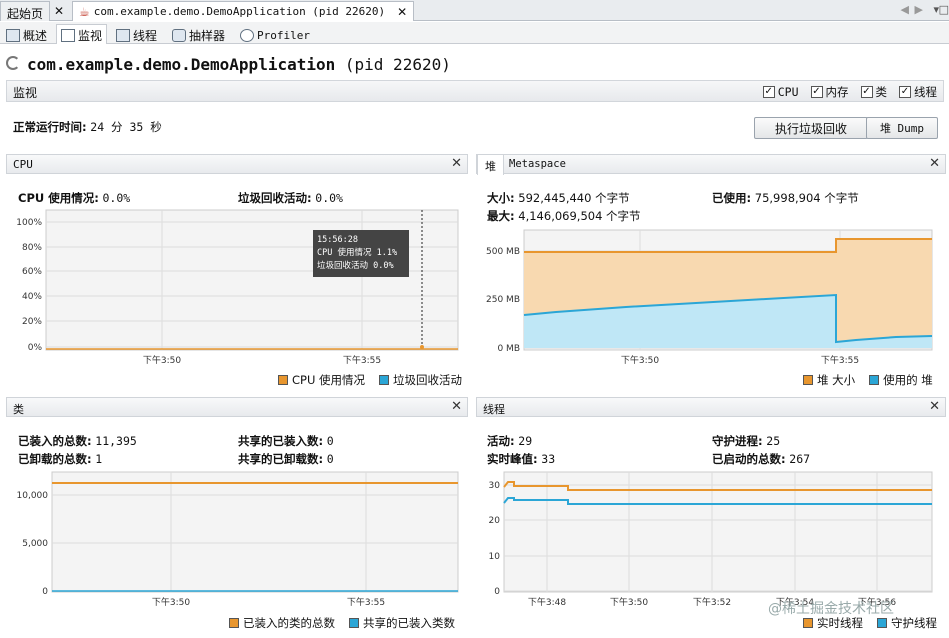 The image size is (949, 638). What do you see at coordinates (35, 348) in the screenshot?
I see `cpu-y-tick-label: 0%` at bounding box center [35, 348].